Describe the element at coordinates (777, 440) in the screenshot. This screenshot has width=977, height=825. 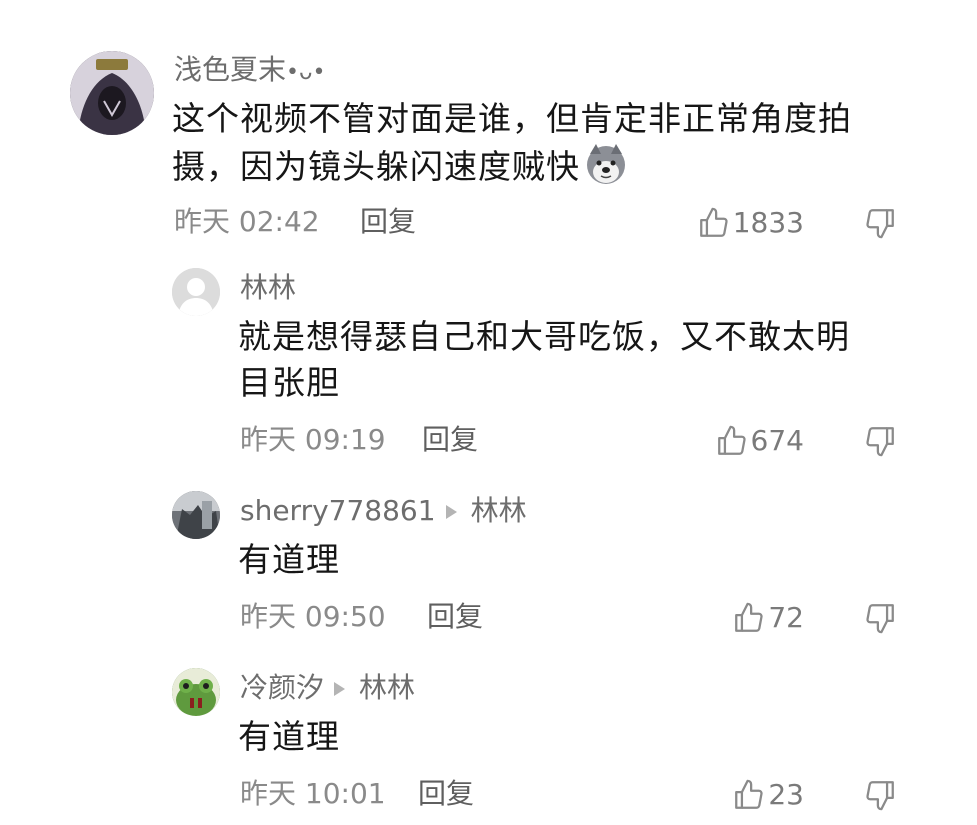
I see `like-count: 674` at that location.